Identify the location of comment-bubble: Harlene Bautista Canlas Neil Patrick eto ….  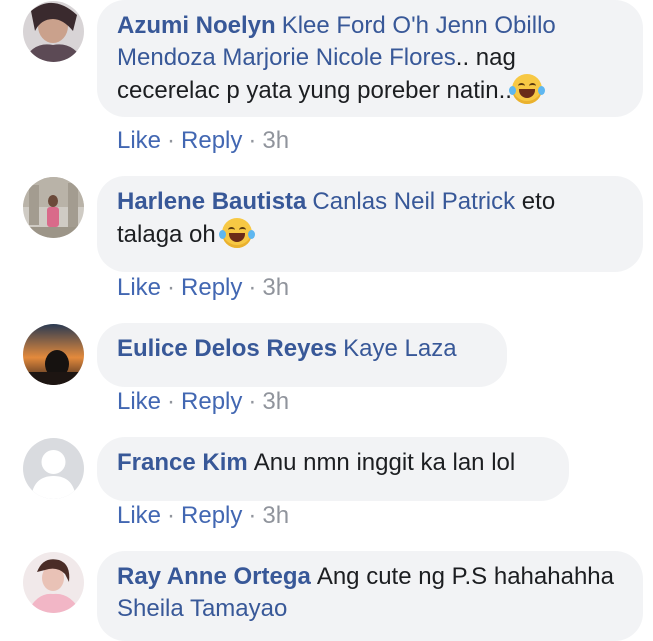
(370, 224).